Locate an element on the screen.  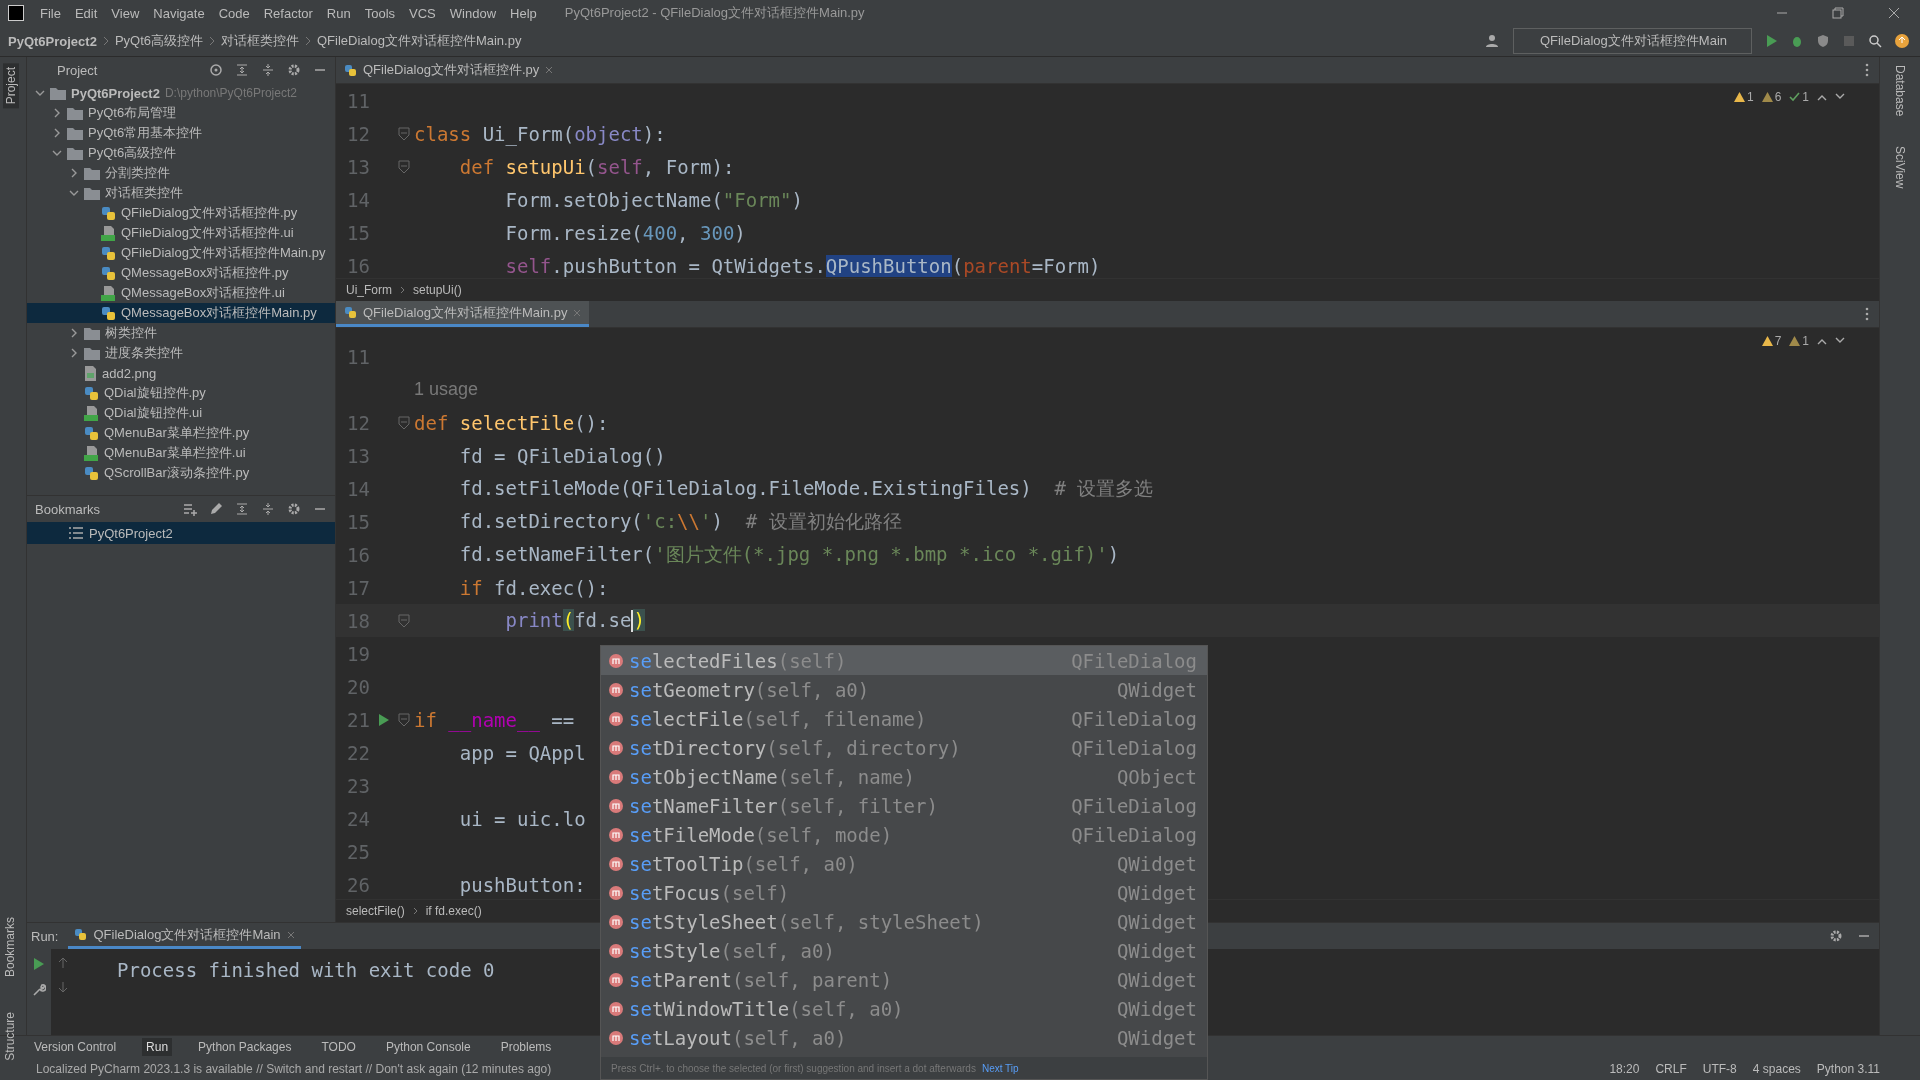
pencil-icon is located at coordinates (216, 509).